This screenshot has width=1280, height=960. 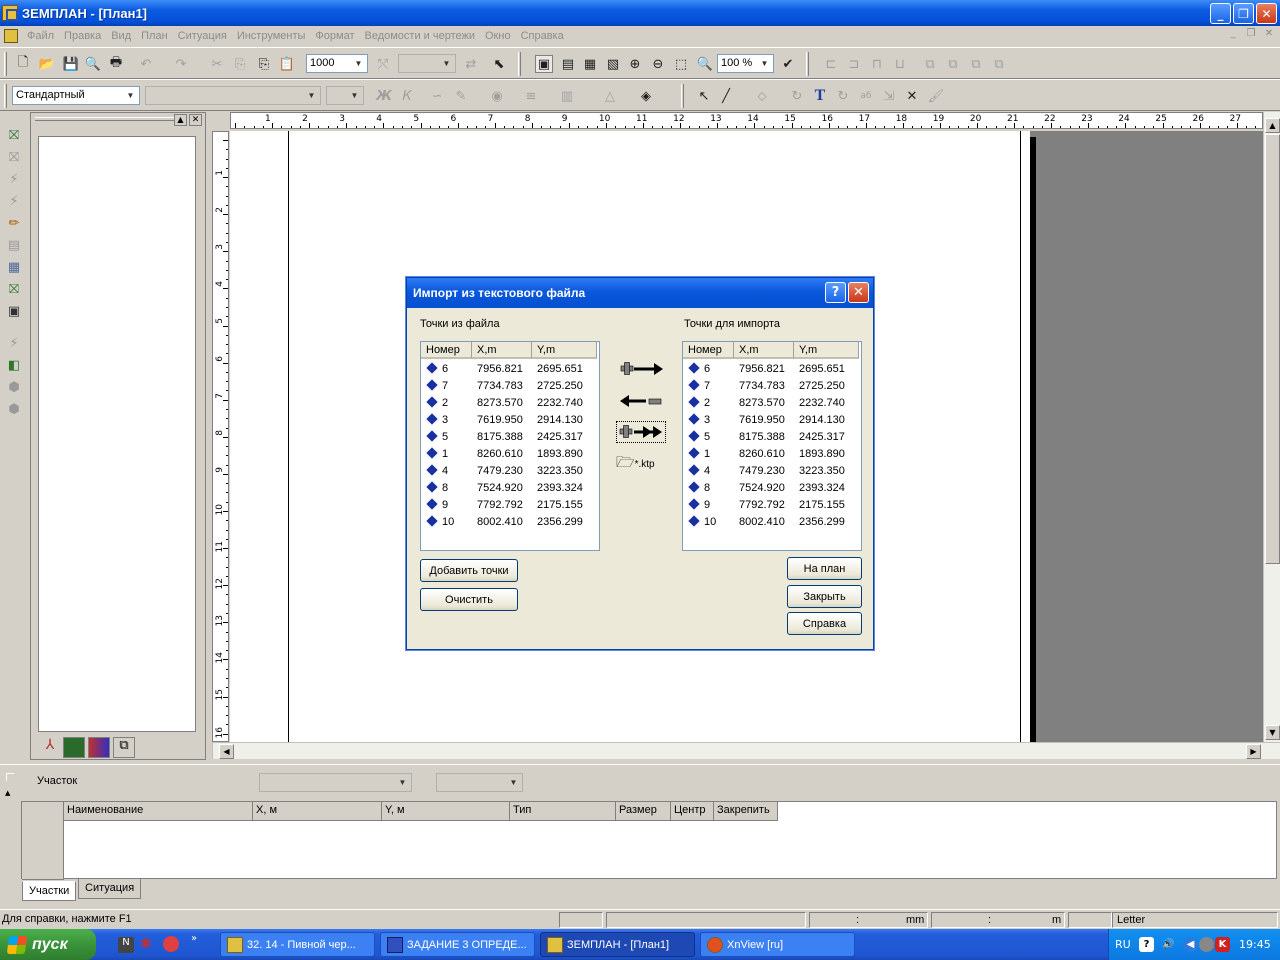 What do you see at coordinates (1266, 13) in the screenshot?
I see `close-button: ✕` at bounding box center [1266, 13].